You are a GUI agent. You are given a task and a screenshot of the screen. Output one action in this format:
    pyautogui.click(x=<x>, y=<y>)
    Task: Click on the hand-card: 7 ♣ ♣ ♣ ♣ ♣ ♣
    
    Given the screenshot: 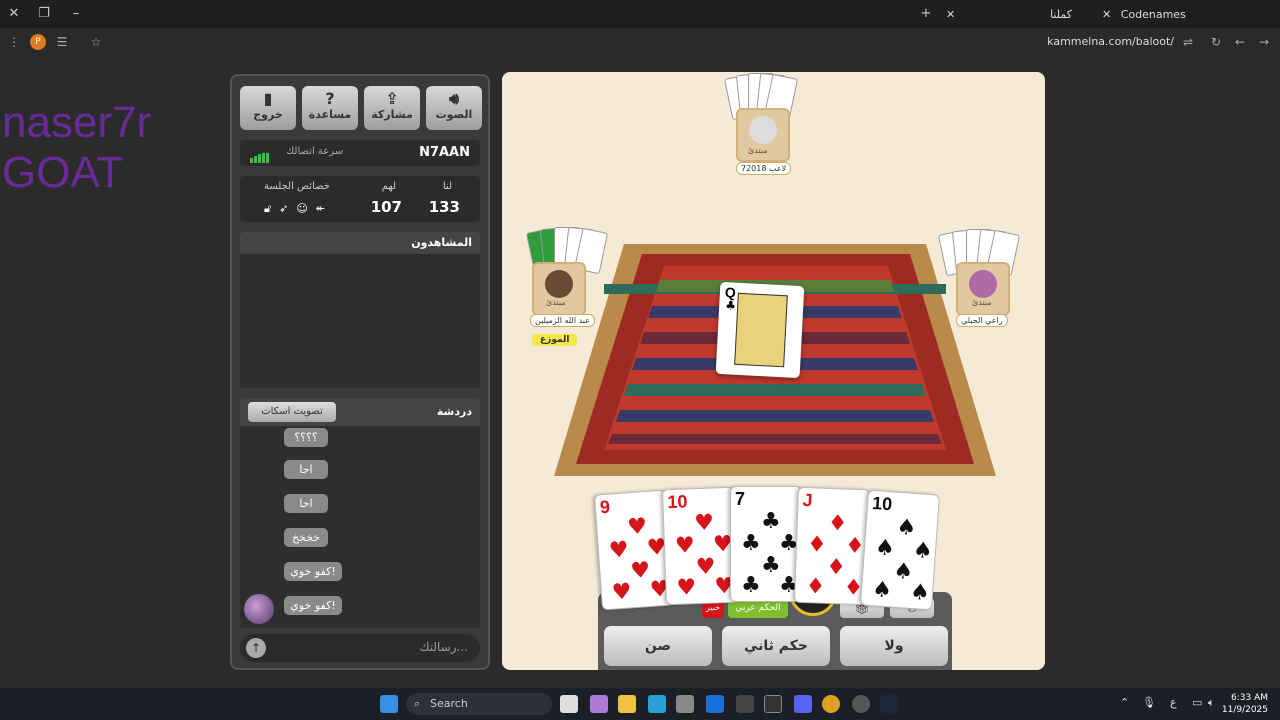 What is the action you would take?
    pyautogui.click(x=766, y=544)
    